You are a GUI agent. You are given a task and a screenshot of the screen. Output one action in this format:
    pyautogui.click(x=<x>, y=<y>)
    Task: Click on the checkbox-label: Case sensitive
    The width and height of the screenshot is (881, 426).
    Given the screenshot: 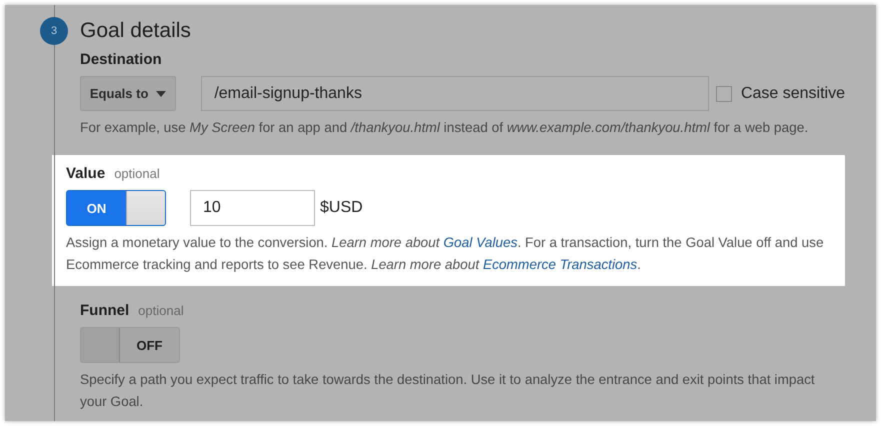 What is the action you would take?
    pyautogui.click(x=792, y=93)
    